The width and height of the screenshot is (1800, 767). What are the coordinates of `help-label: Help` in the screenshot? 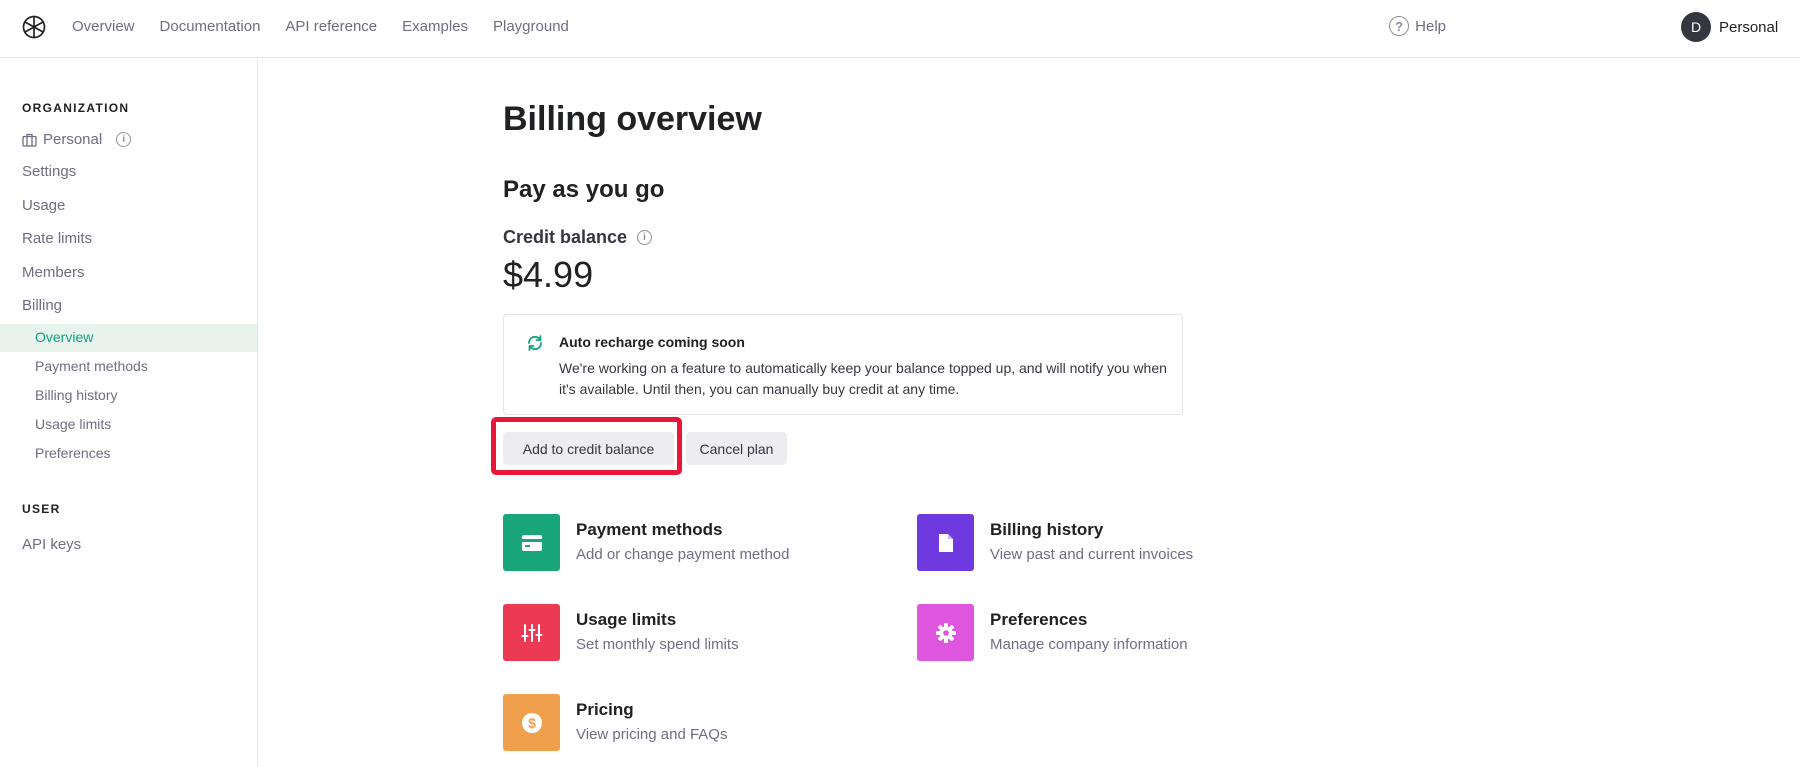 It's located at (1430, 26).